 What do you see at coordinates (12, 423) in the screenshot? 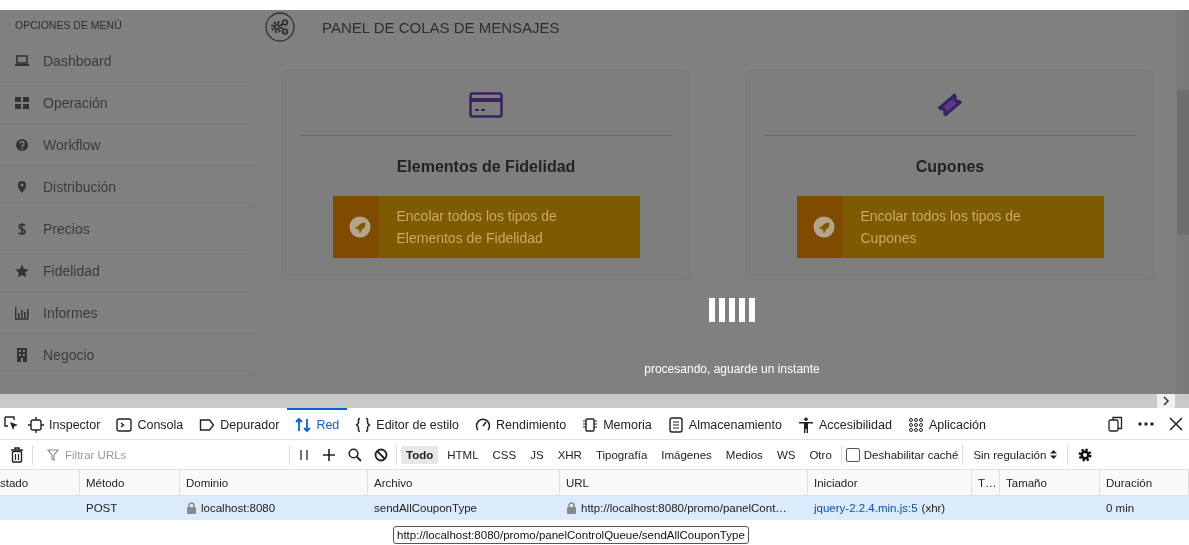
I see `element-picker-icon` at bounding box center [12, 423].